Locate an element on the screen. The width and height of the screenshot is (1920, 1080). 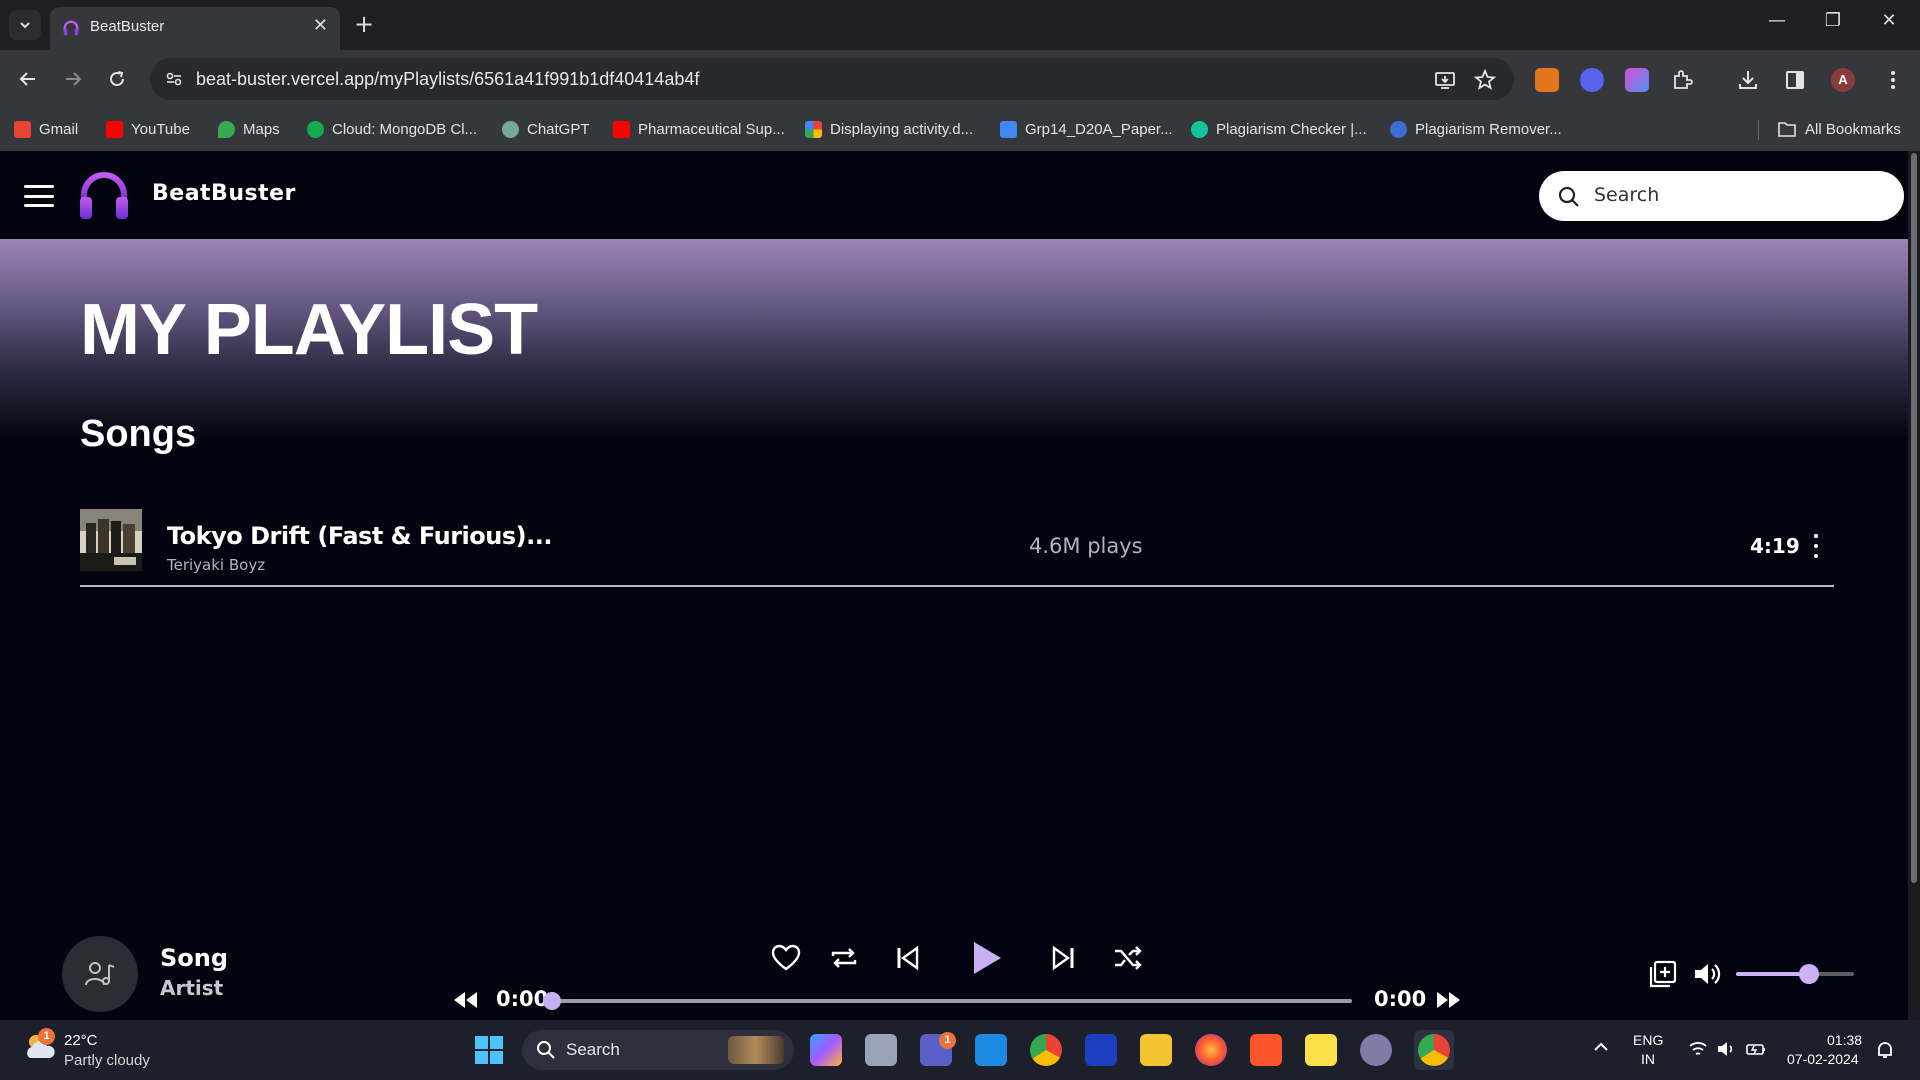
restore-button: ❐ is located at coordinates (1833, 20).